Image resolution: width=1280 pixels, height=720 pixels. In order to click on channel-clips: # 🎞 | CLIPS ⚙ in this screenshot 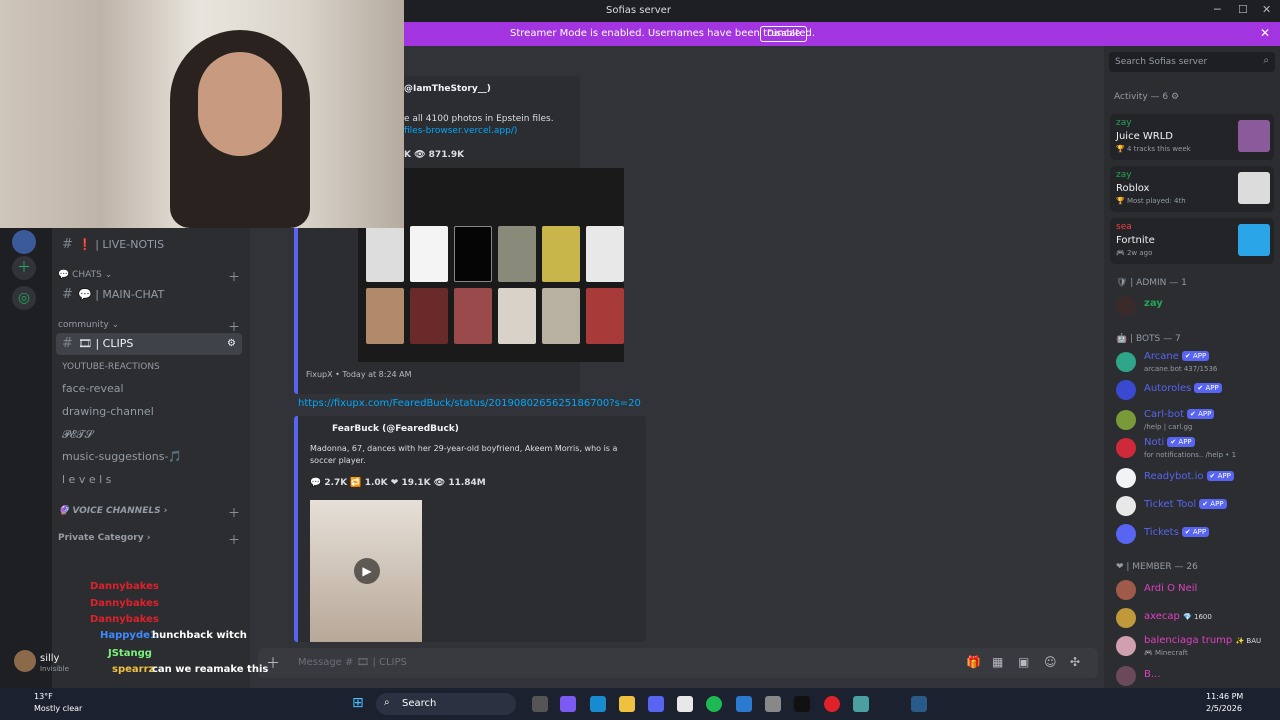, I will do `click(149, 344)`.